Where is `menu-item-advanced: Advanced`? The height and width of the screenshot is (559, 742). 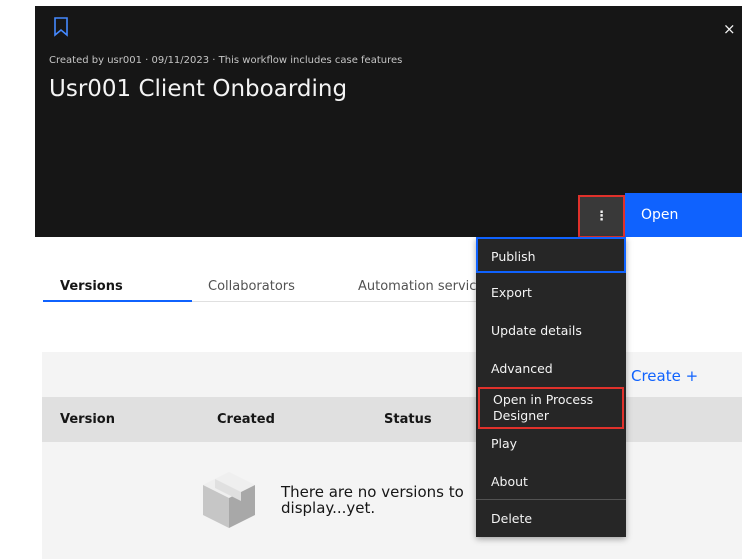
menu-item-advanced: Advanced is located at coordinates (551, 368).